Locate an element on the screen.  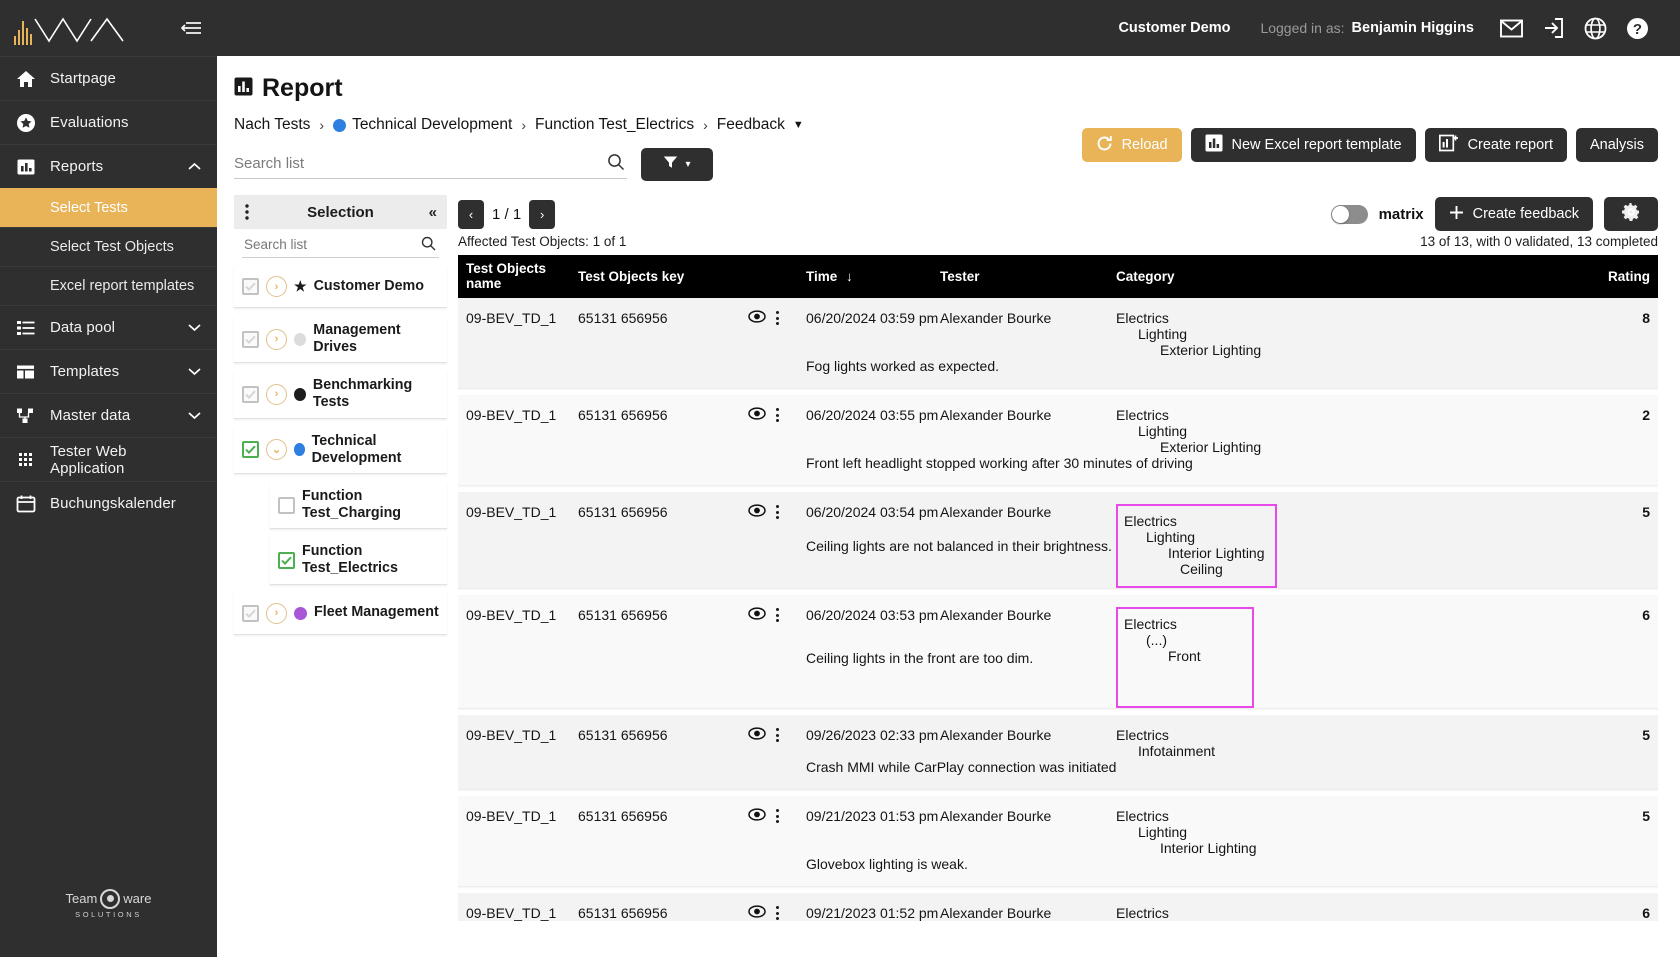
col-tester: Tester is located at coordinates (1028, 276).